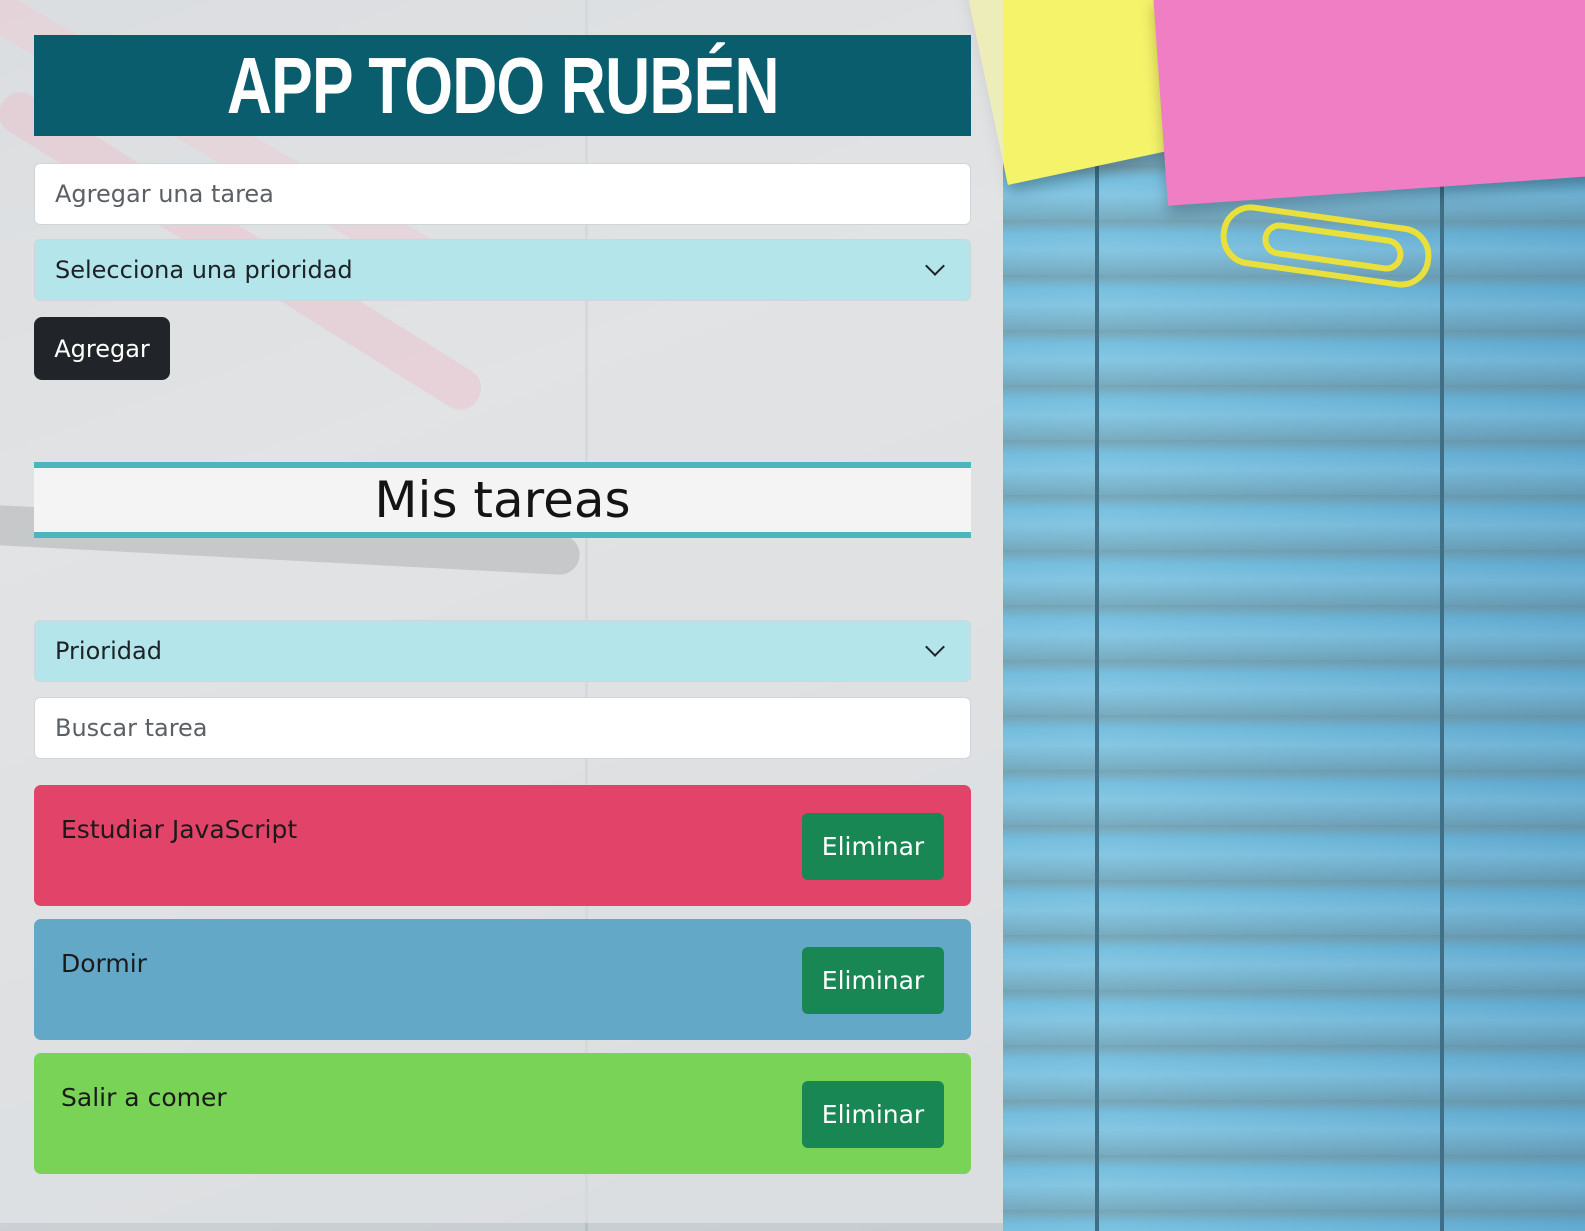 The image size is (1585, 1231). What do you see at coordinates (502, 845) in the screenshot?
I see `task-item: Estudiar JavaScript Eliminar` at bounding box center [502, 845].